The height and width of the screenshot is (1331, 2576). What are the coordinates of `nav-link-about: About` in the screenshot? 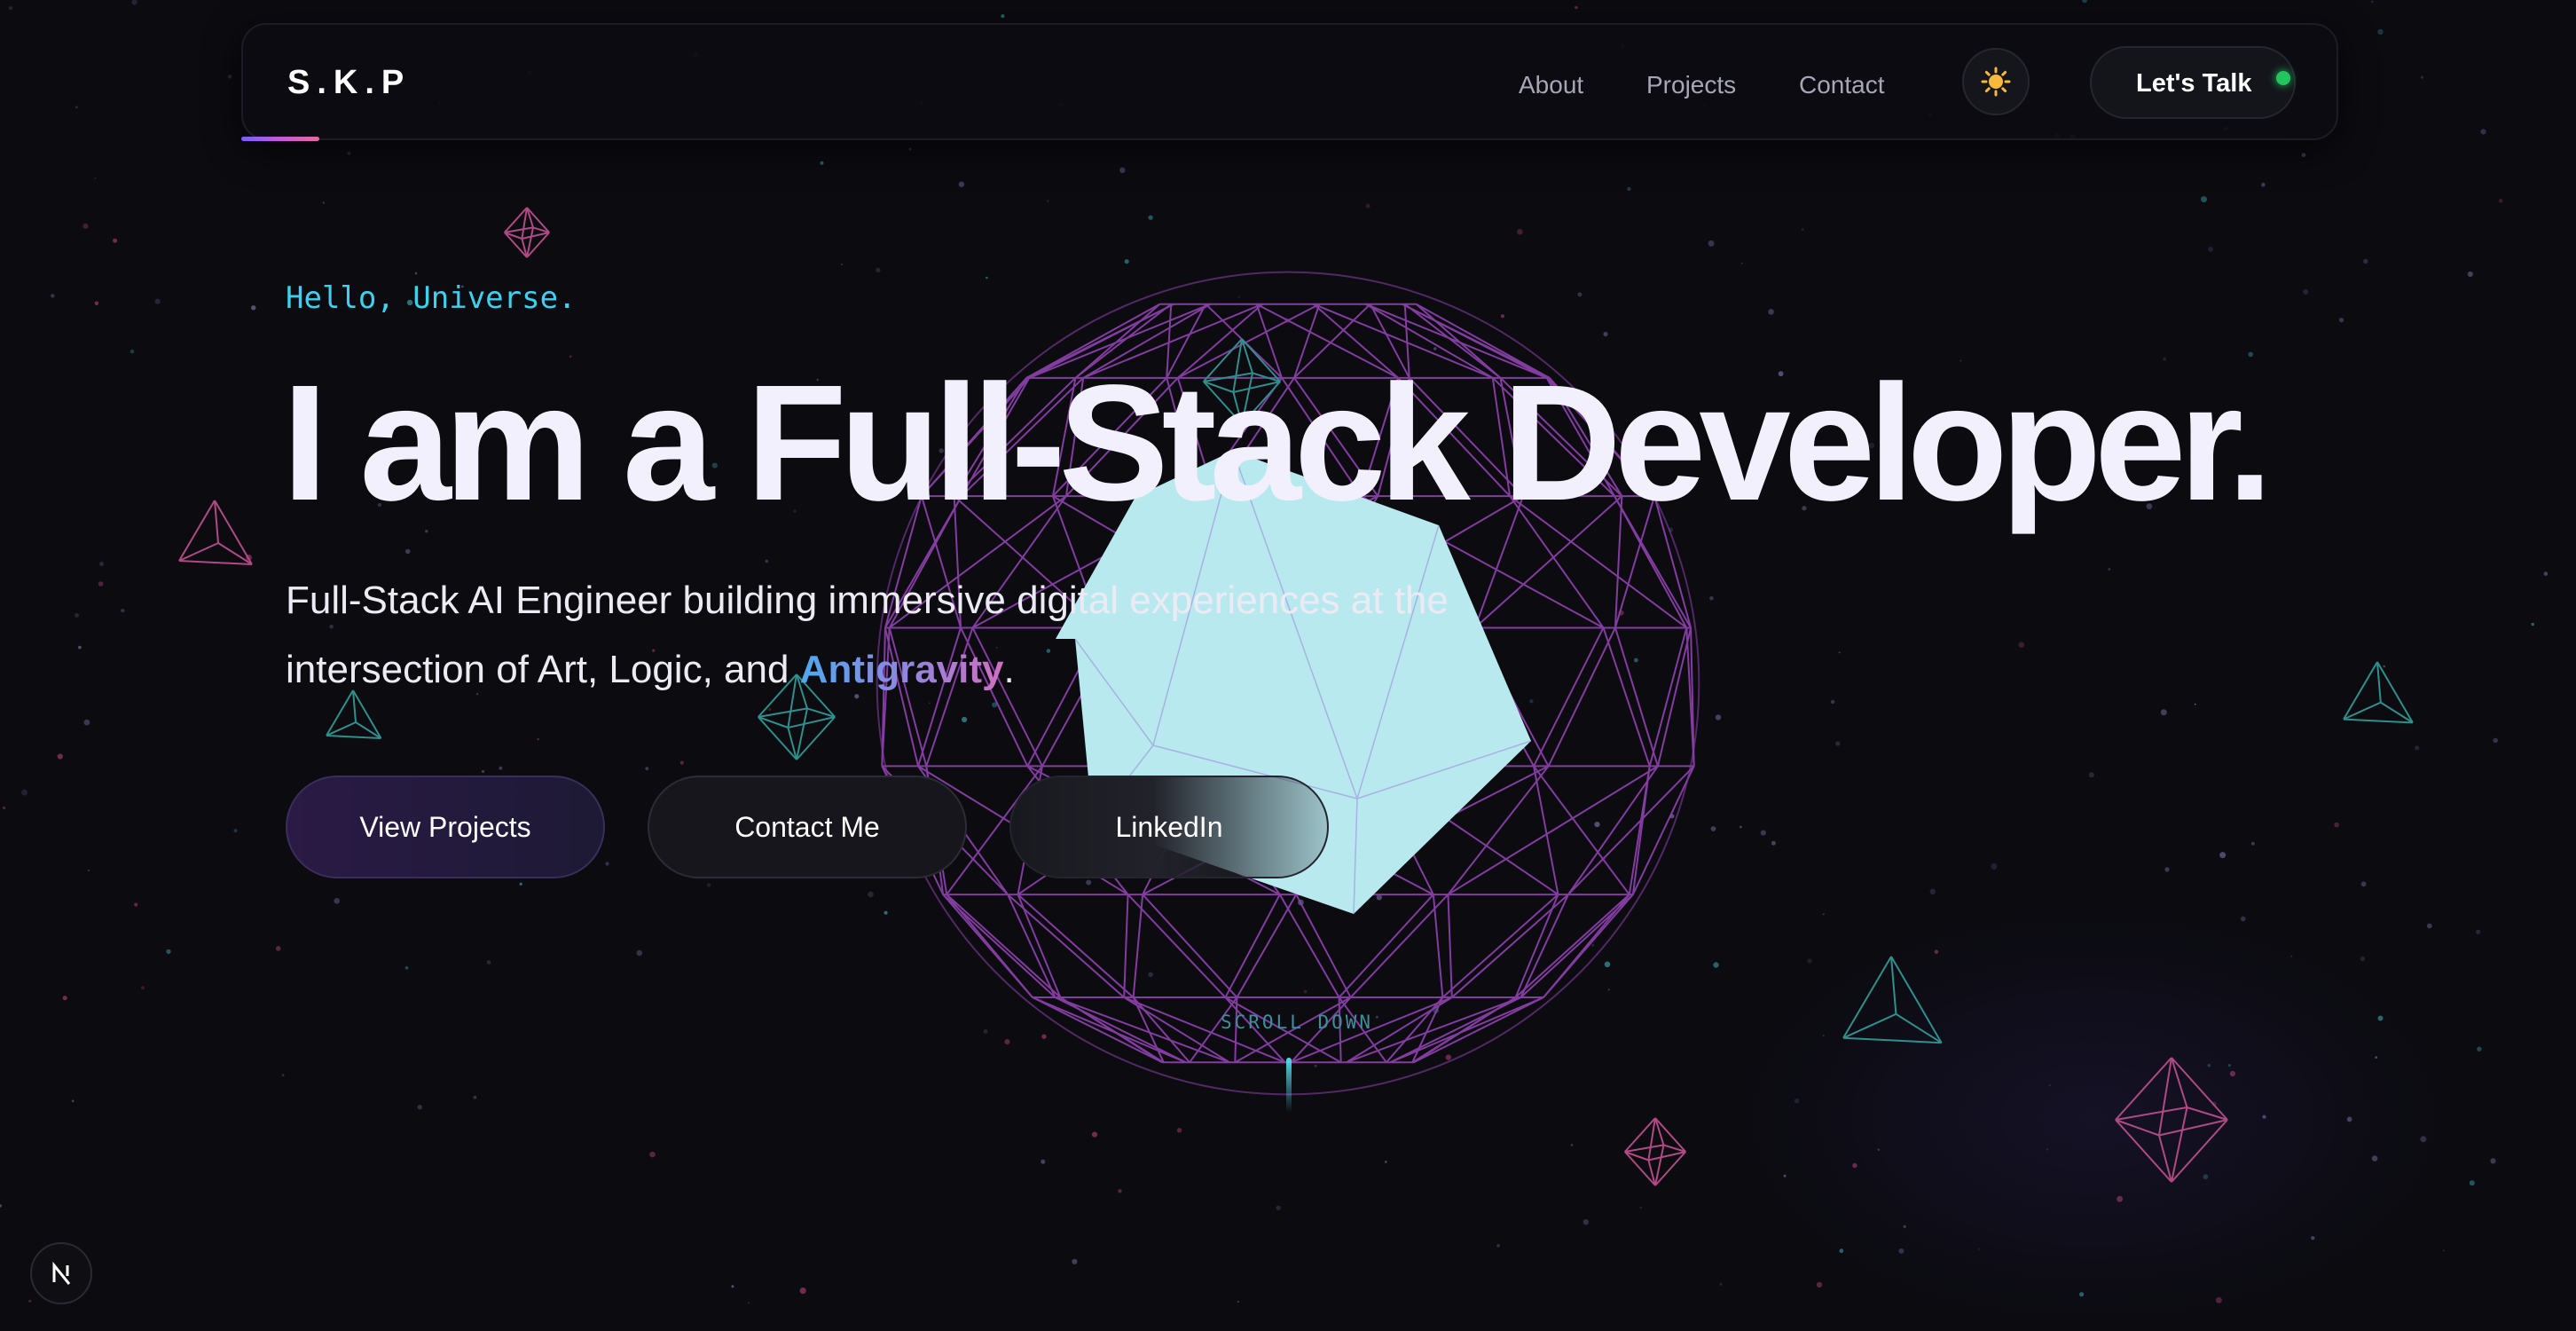 It's located at (1551, 85).